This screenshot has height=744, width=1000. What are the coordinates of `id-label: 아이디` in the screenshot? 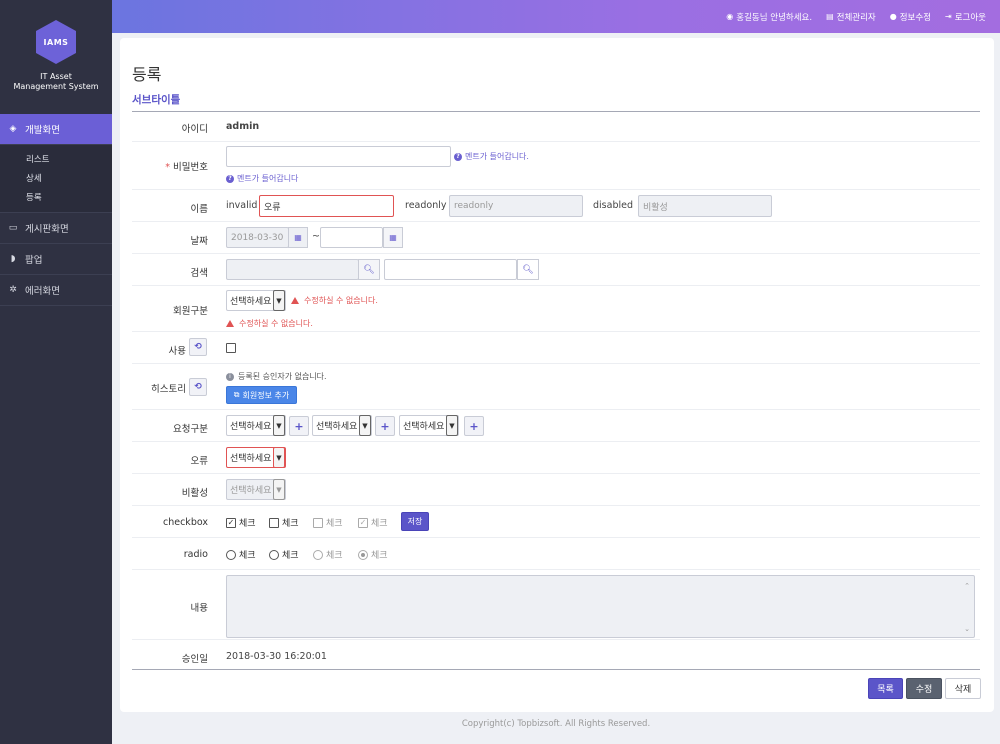 It's located at (194, 129).